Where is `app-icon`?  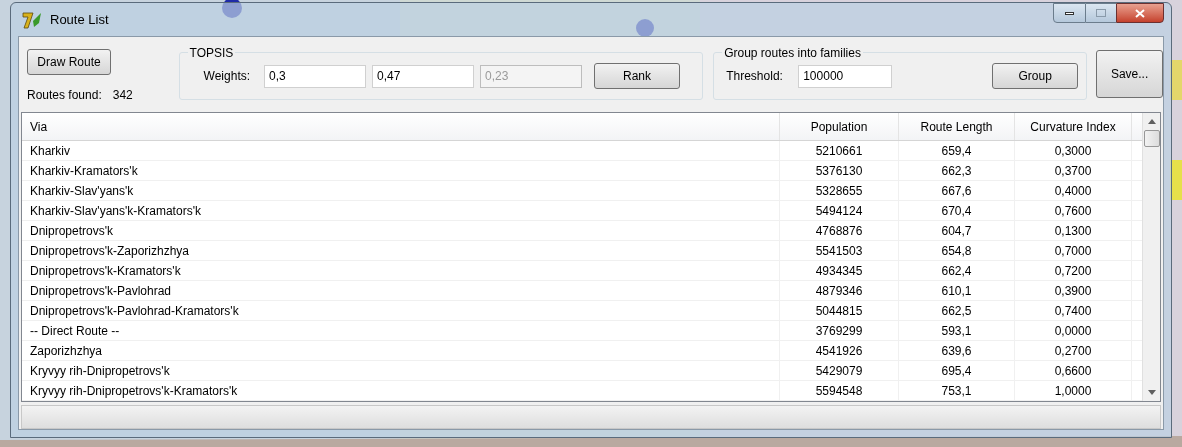
app-icon is located at coordinates (32, 19).